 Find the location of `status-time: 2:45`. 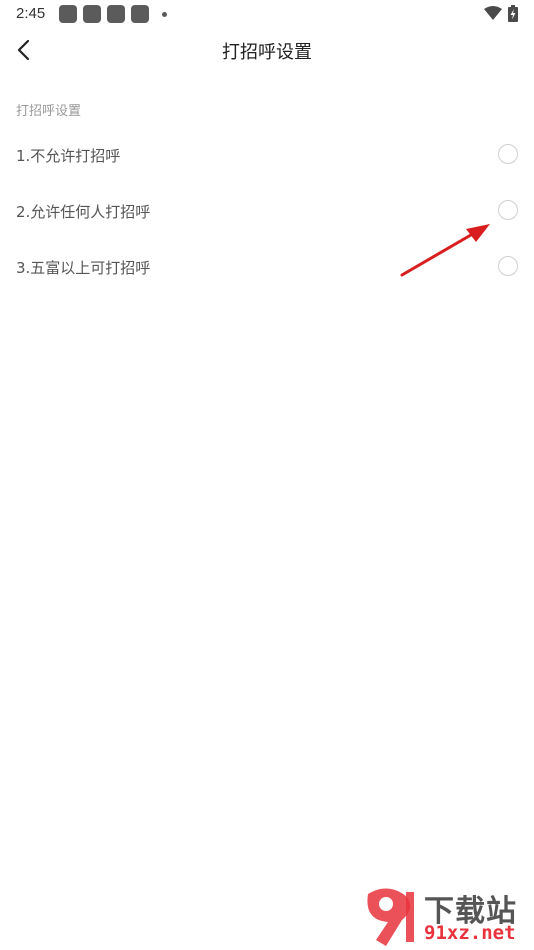

status-time: 2:45 is located at coordinates (31, 13).